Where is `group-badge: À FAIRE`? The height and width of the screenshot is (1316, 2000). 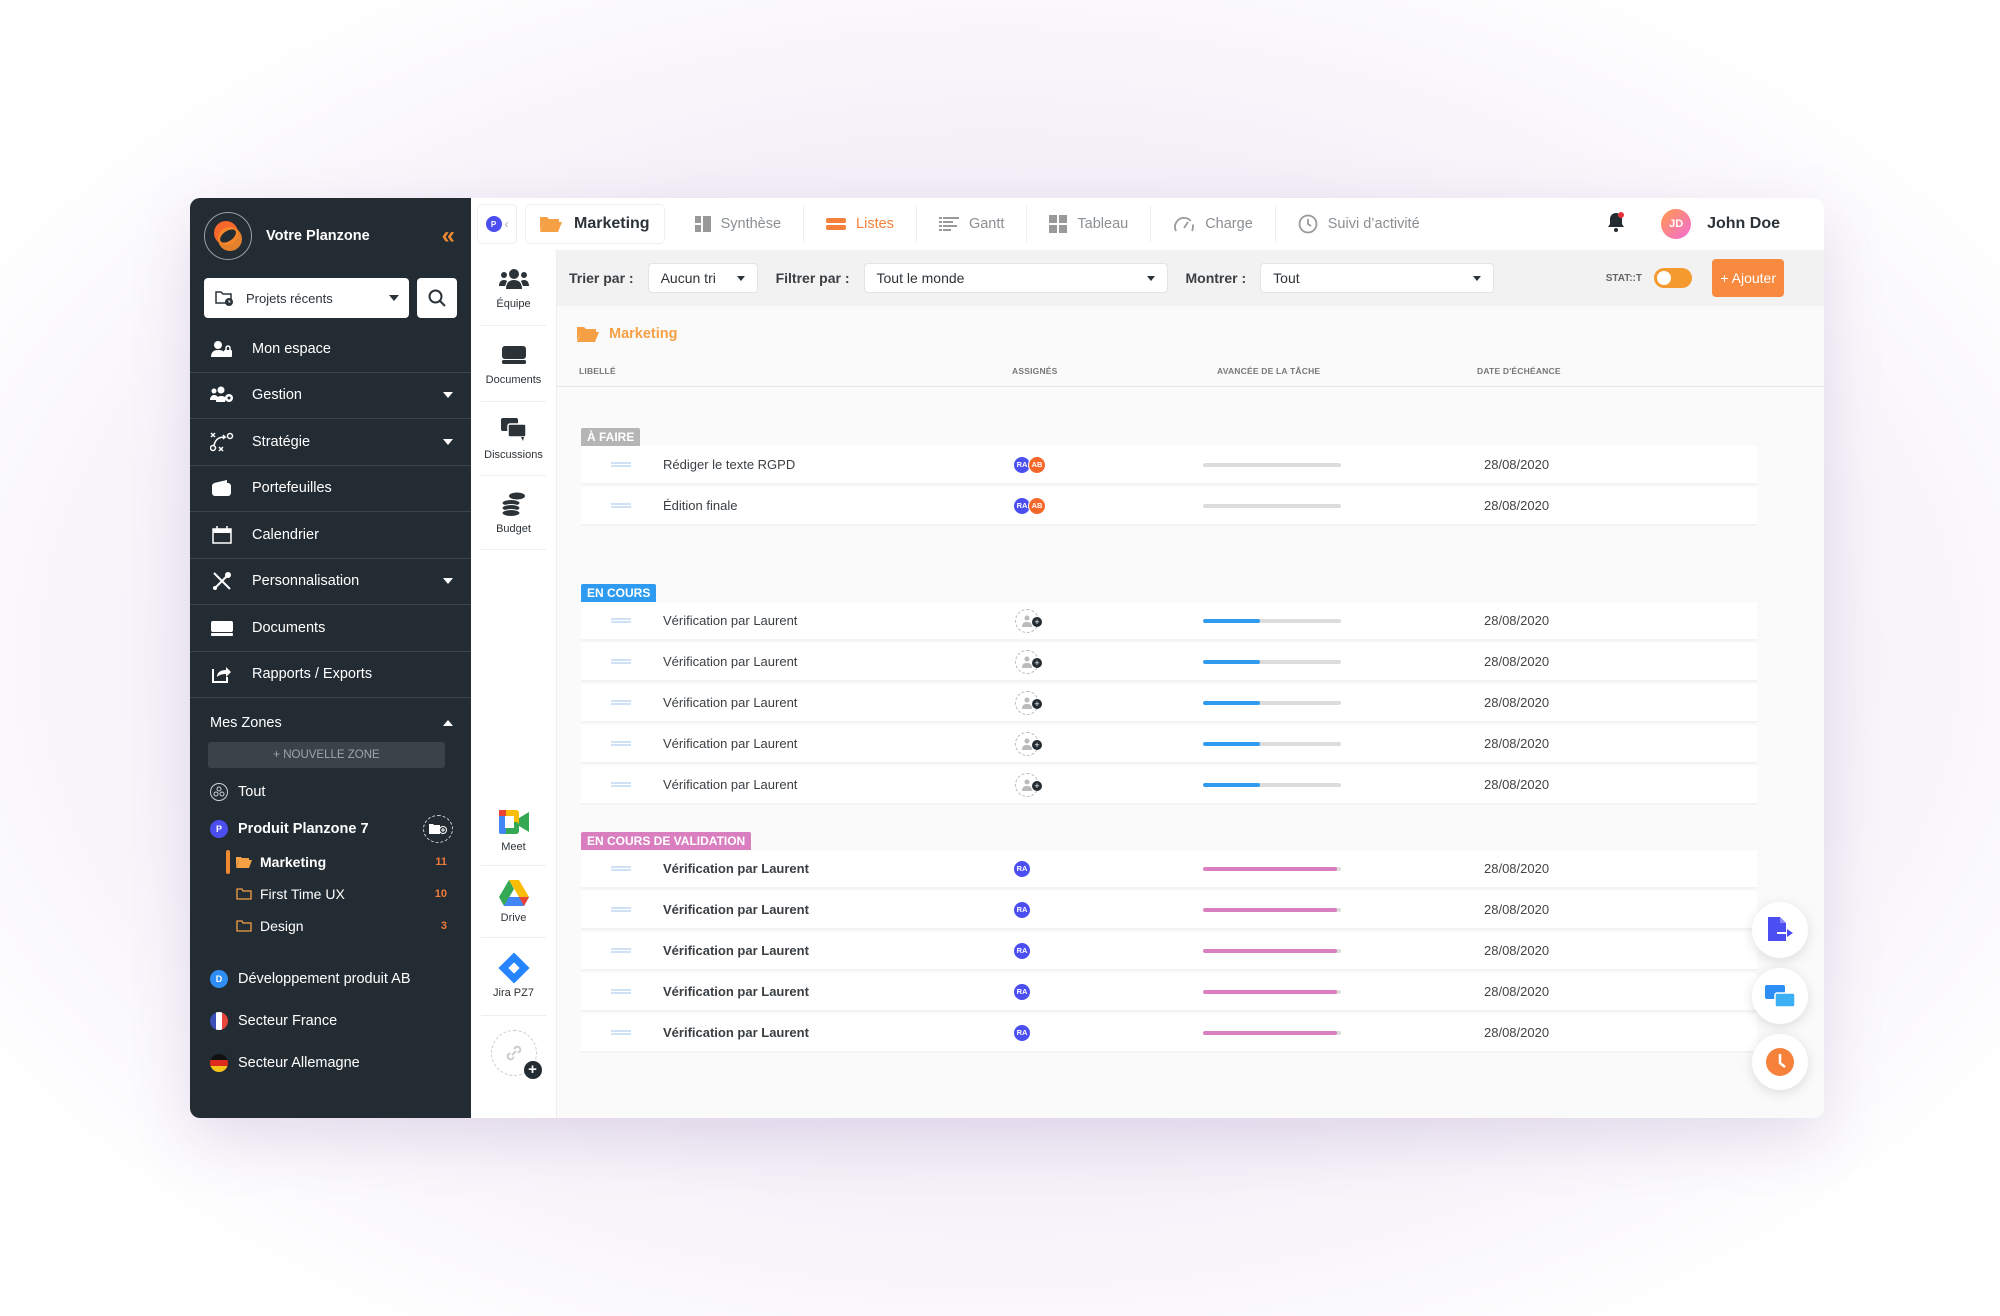 group-badge: À FAIRE is located at coordinates (611, 437).